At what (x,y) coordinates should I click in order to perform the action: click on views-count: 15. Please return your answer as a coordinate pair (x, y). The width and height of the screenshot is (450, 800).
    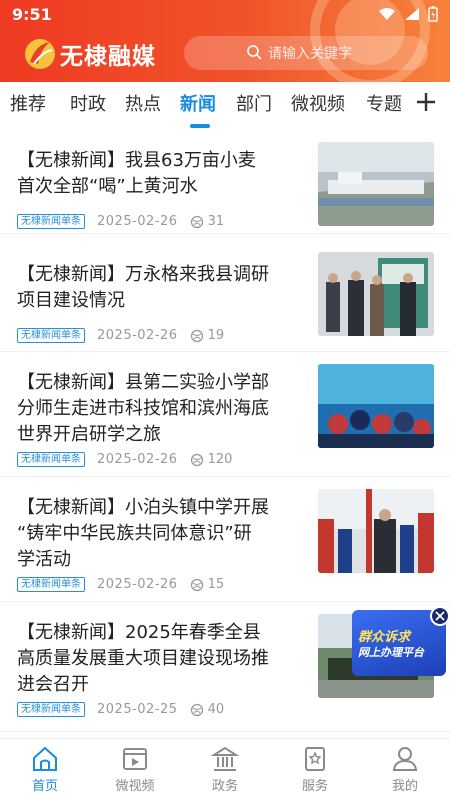
    Looking at the image, I should click on (216, 584).